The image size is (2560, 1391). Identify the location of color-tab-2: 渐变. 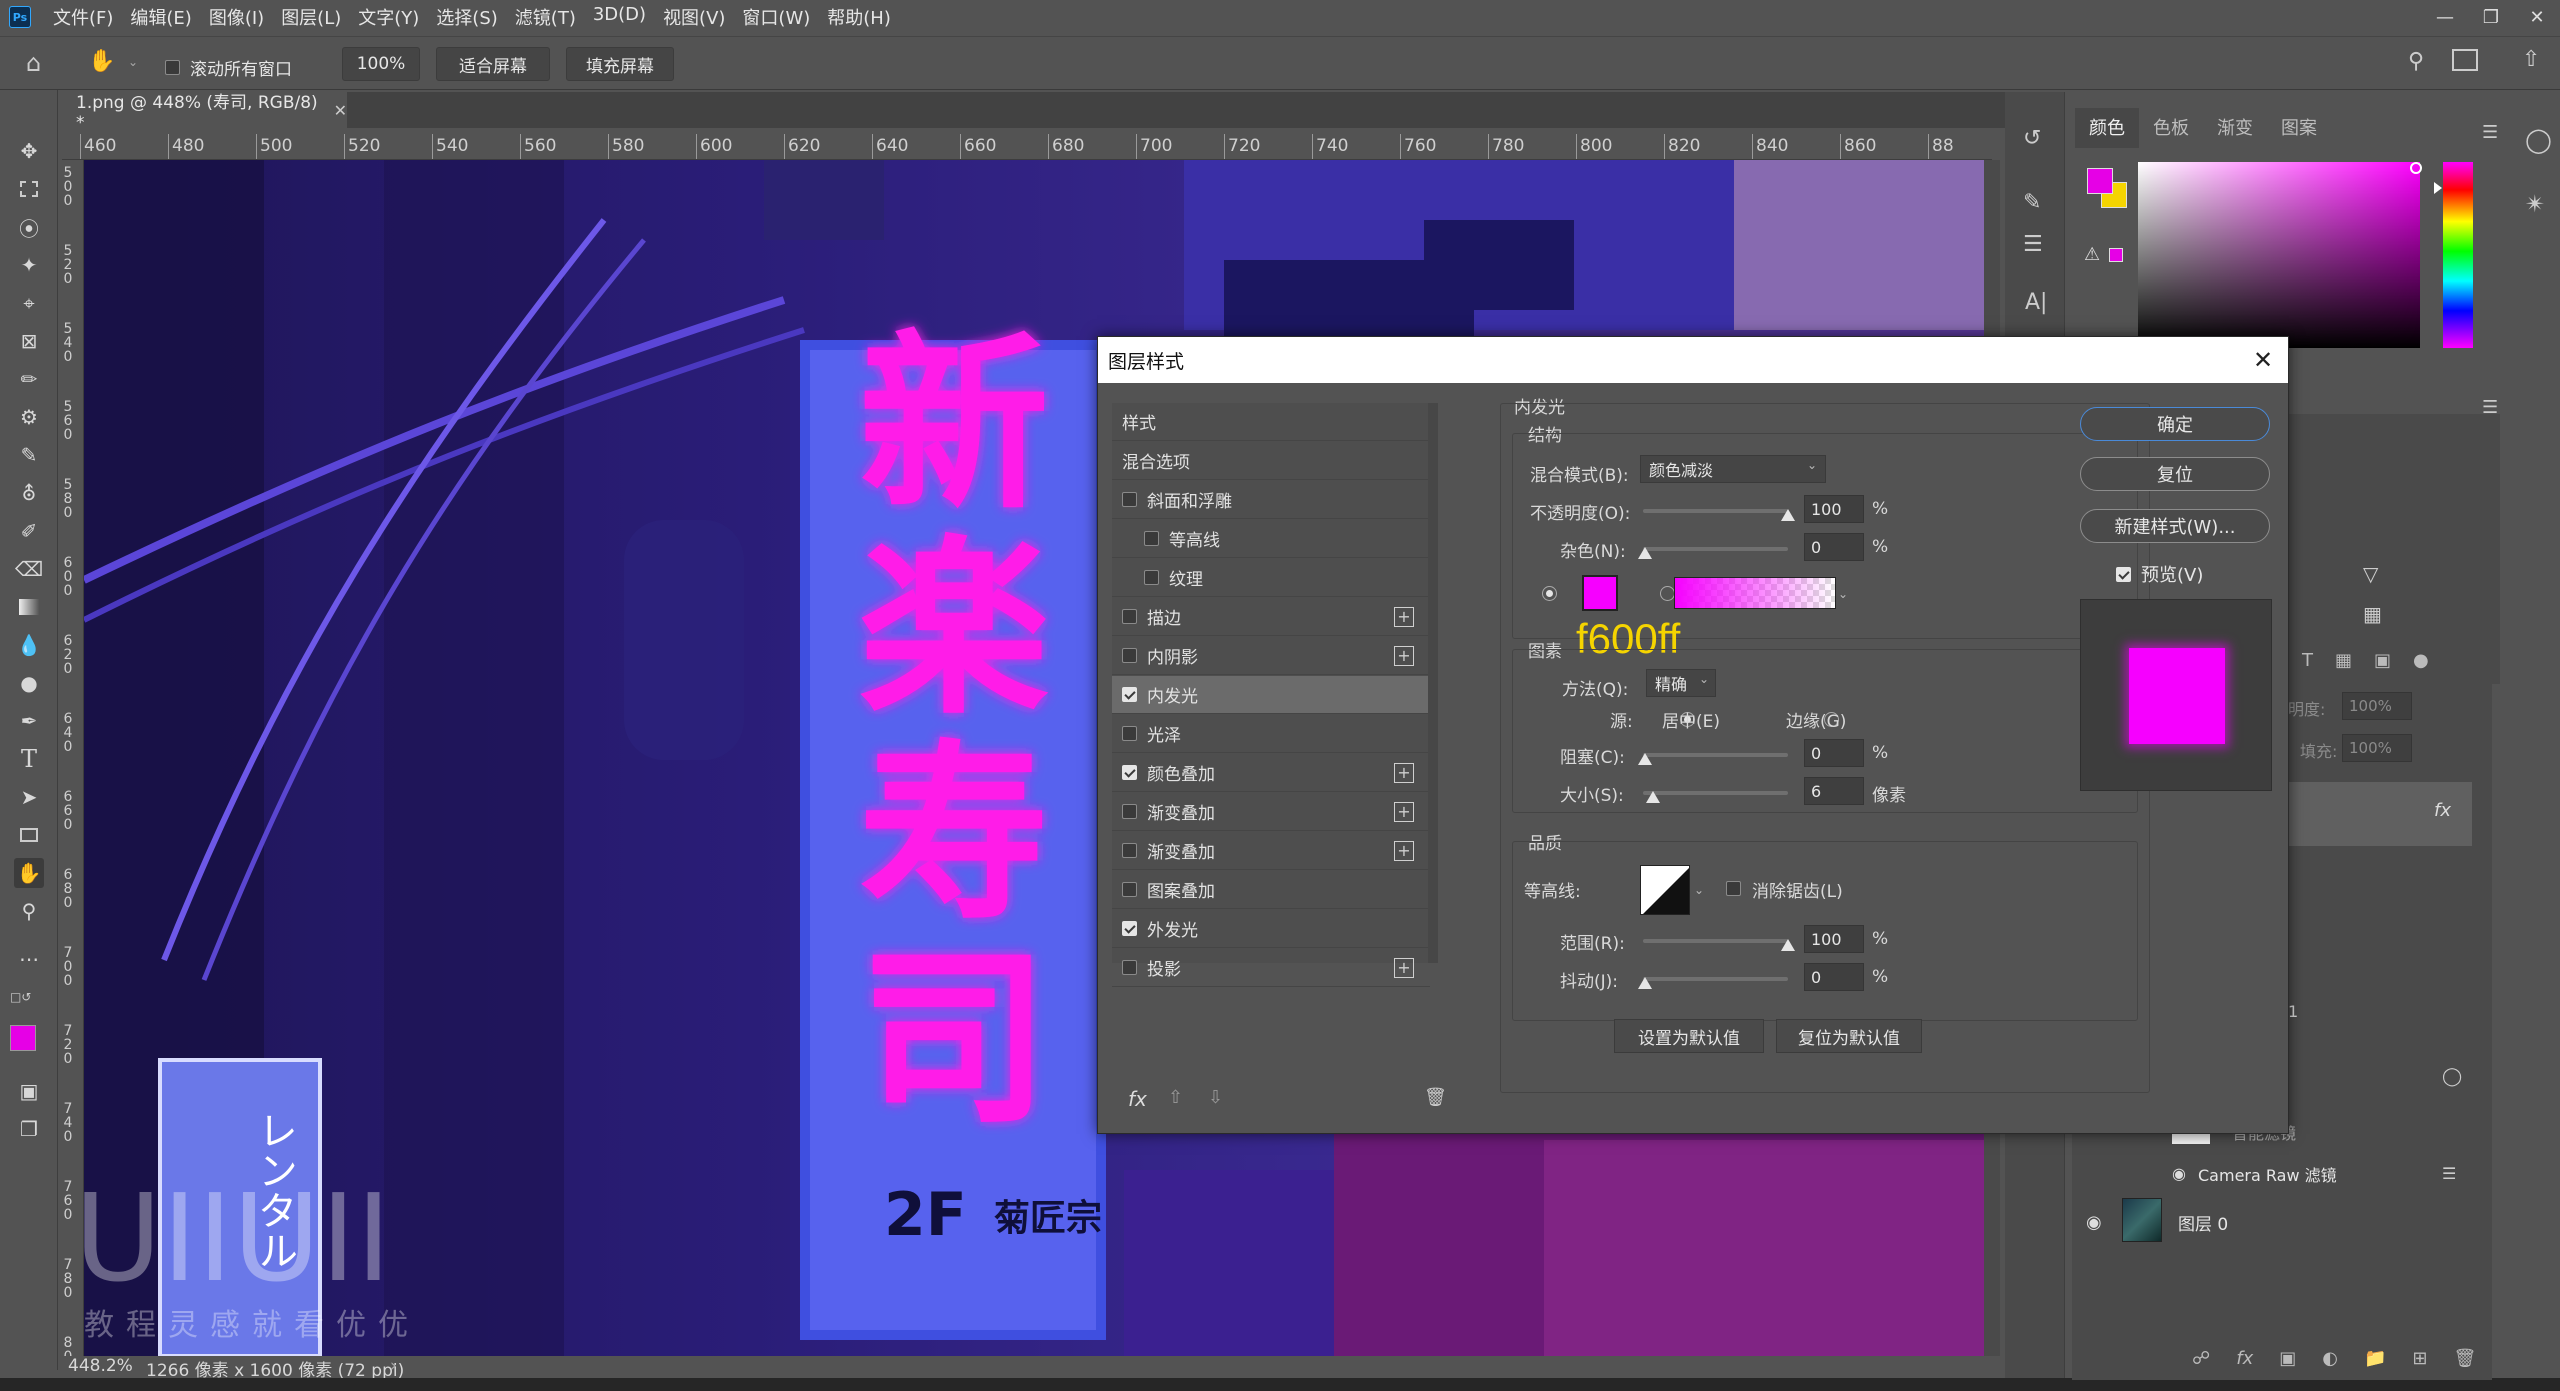
(2235, 128).